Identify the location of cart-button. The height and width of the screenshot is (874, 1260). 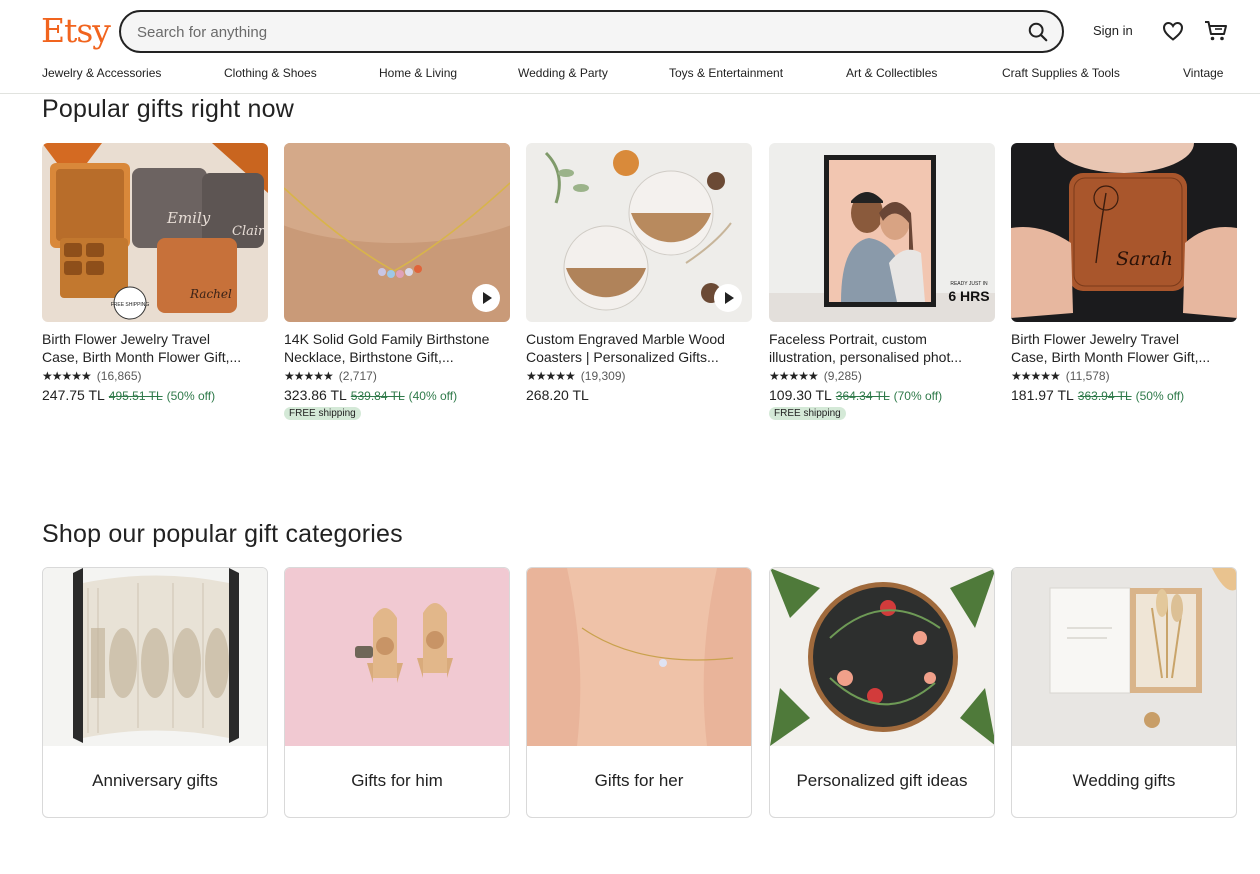
(1216, 31).